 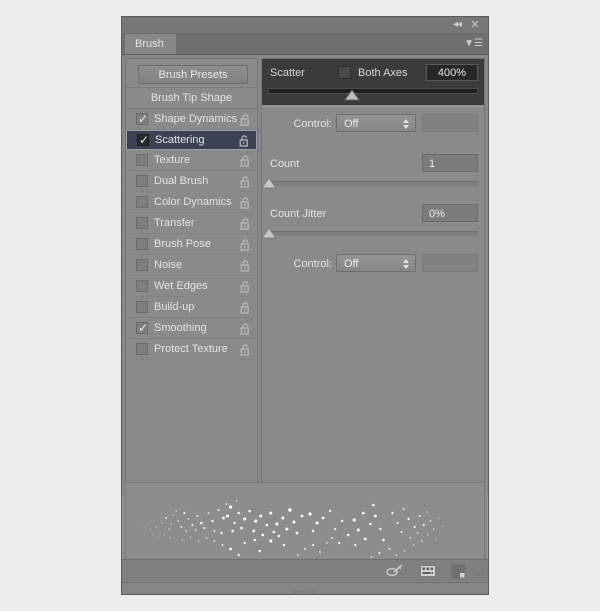 I want to click on panel-drag-handle, so click(x=305, y=588).